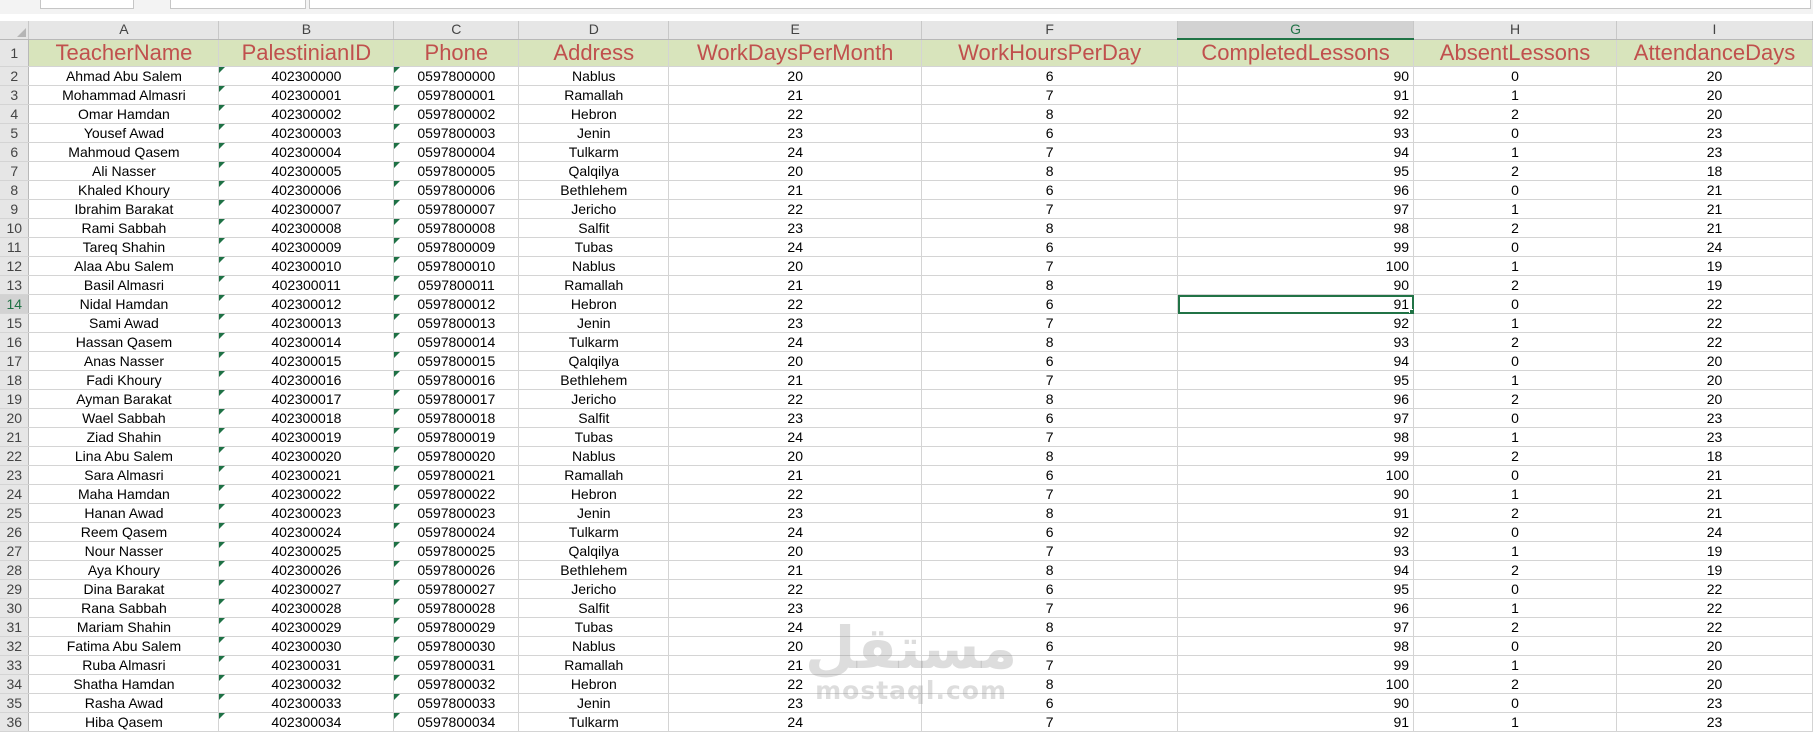 This screenshot has height=736, width=1813. What do you see at coordinates (124, 114) in the screenshot?
I see `teacher-name-cell: Omar Hamdan` at bounding box center [124, 114].